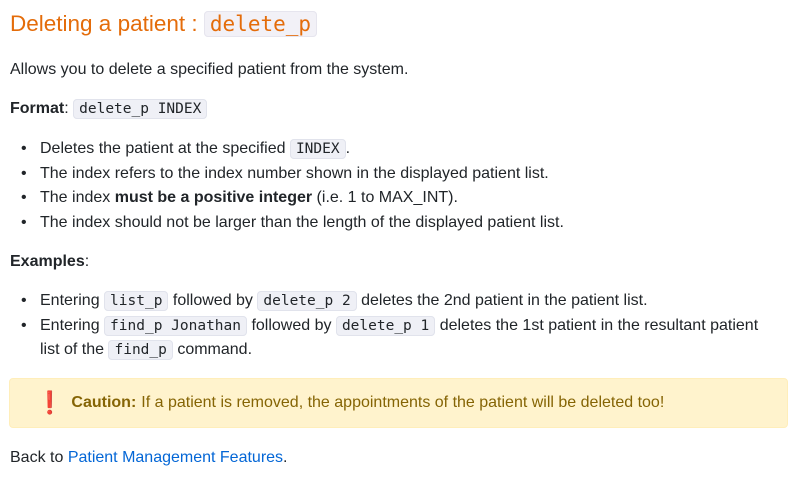 This screenshot has height=488, width=792. I want to click on example-code: list_p, so click(136, 301).